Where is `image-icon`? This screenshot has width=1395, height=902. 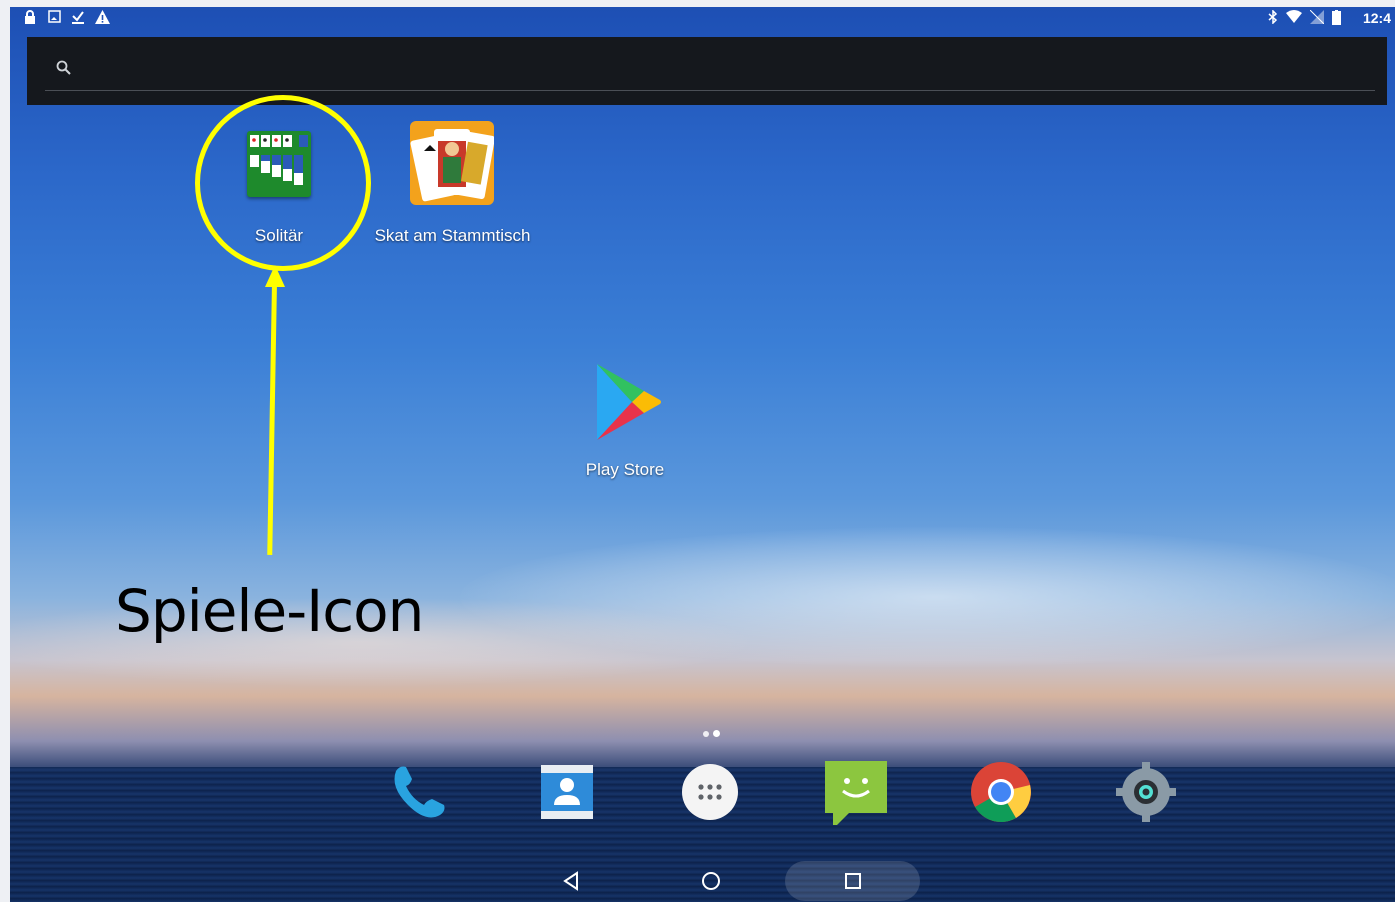
image-icon is located at coordinates (54, 18).